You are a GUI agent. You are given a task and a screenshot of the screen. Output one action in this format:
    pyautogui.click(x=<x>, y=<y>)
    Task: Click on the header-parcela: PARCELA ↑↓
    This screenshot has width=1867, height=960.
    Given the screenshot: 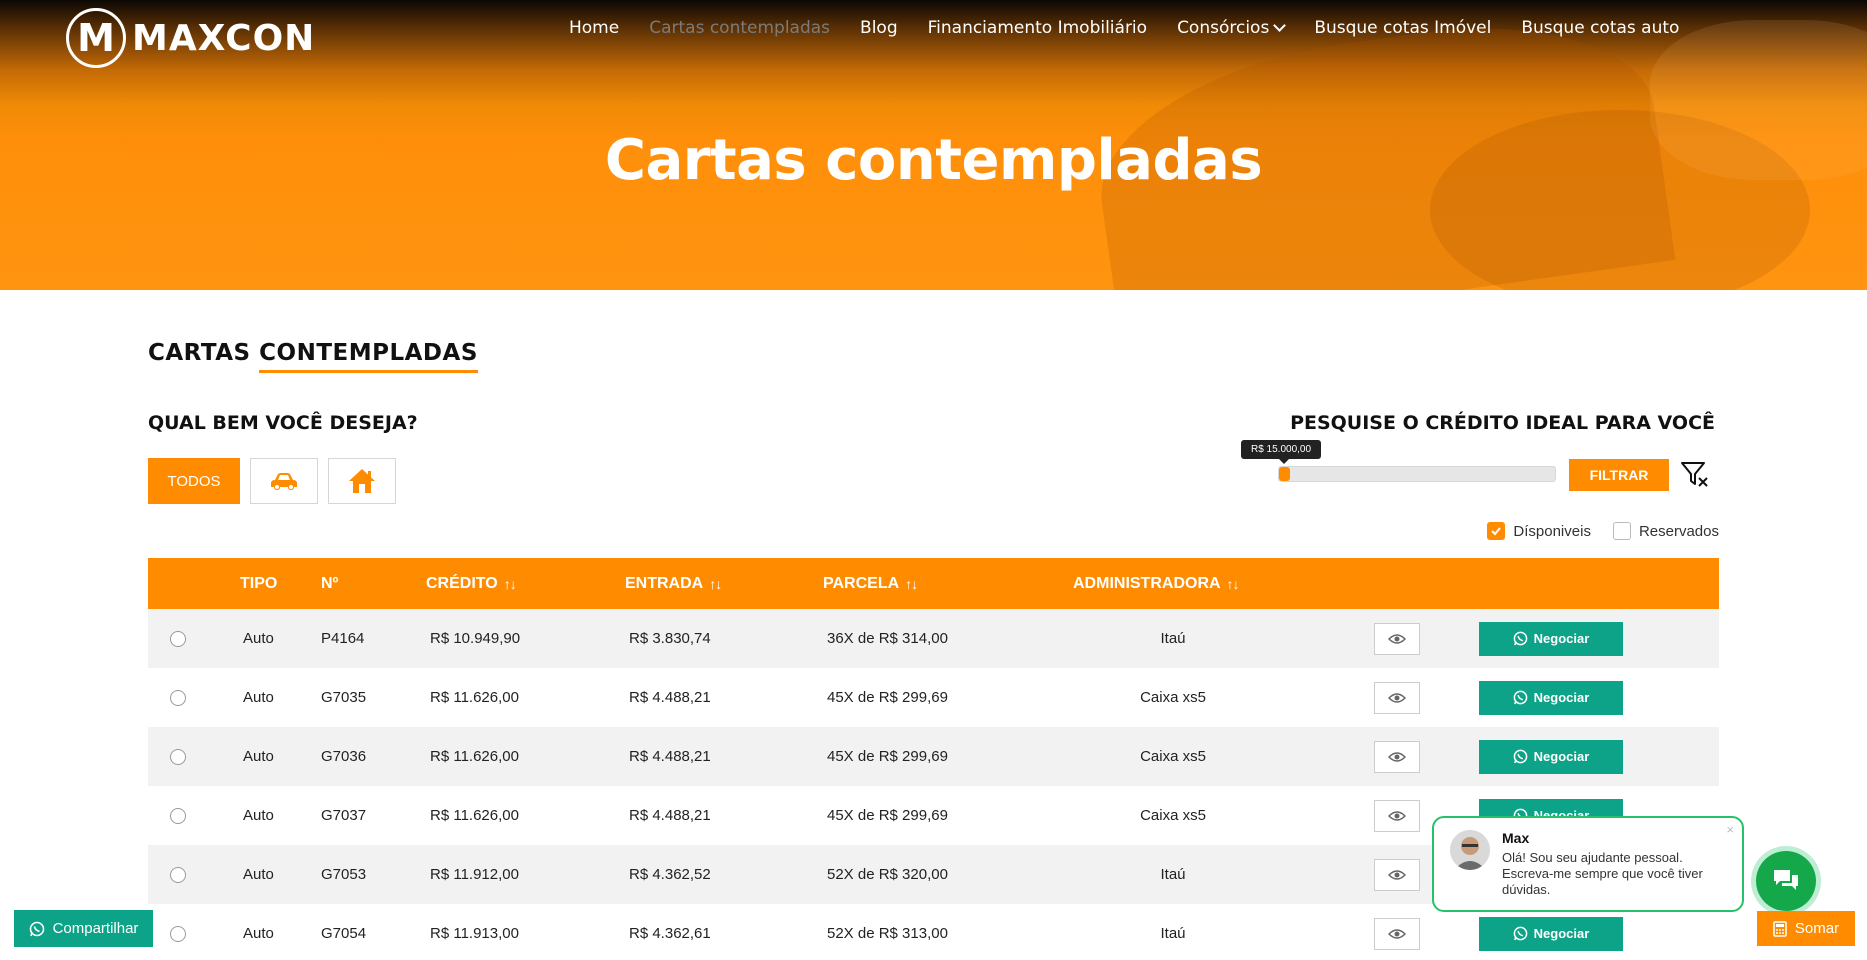 What is the action you would take?
    pyautogui.click(x=870, y=583)
    